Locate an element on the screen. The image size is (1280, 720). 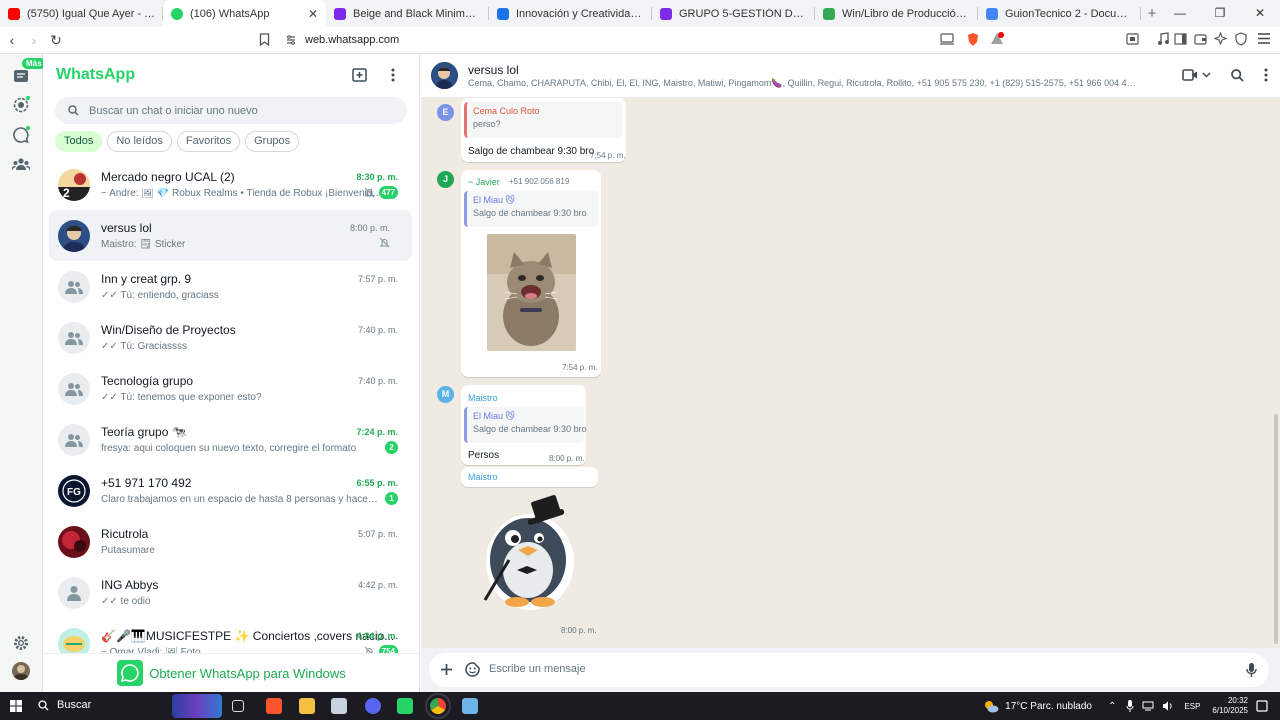
search-highlight-image is located at coordinates (197, 706).